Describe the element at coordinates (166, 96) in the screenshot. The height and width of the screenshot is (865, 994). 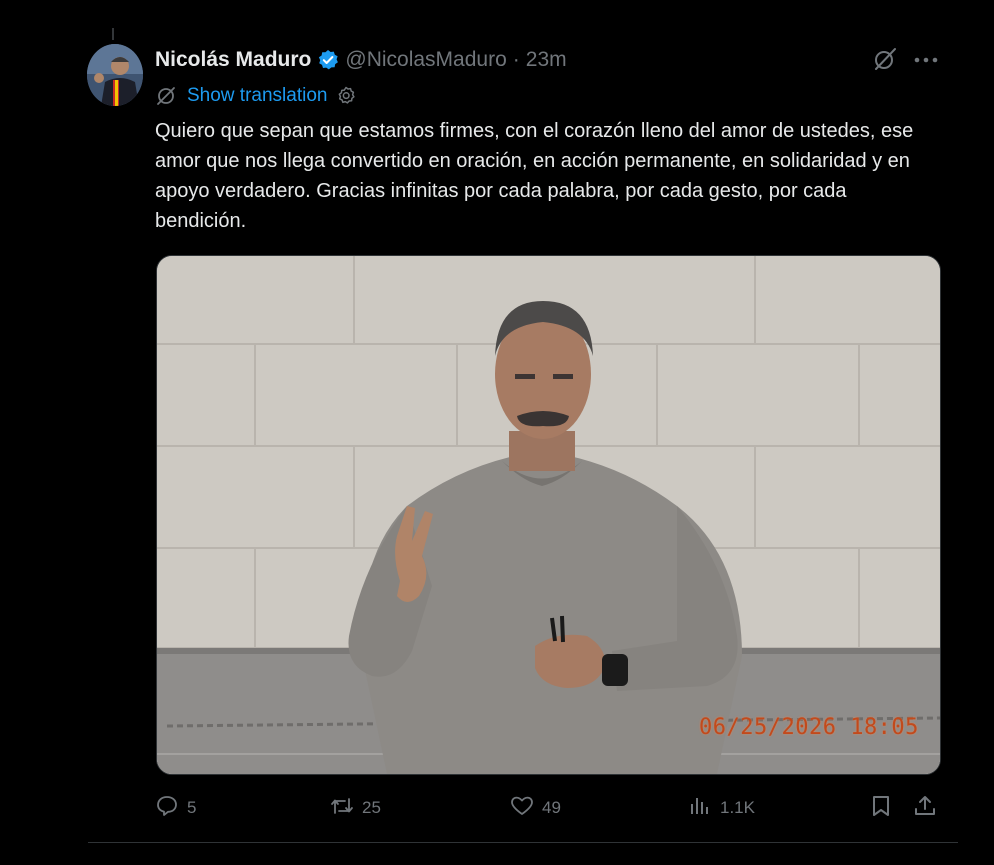
I see `translate-icon` at that location.